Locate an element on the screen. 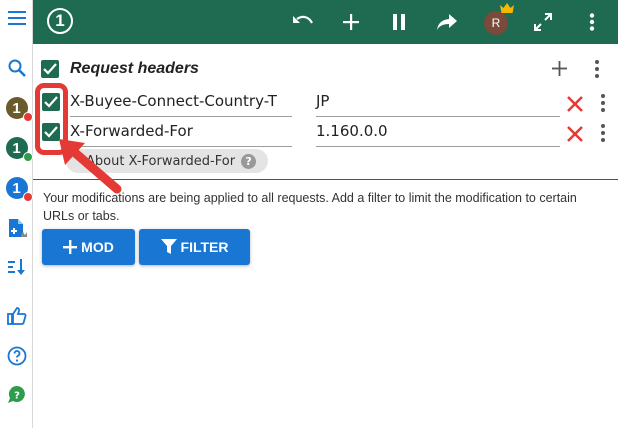 This screenshot has width=618, height=428. question-circle-icon is located at coordinates (16, 356).